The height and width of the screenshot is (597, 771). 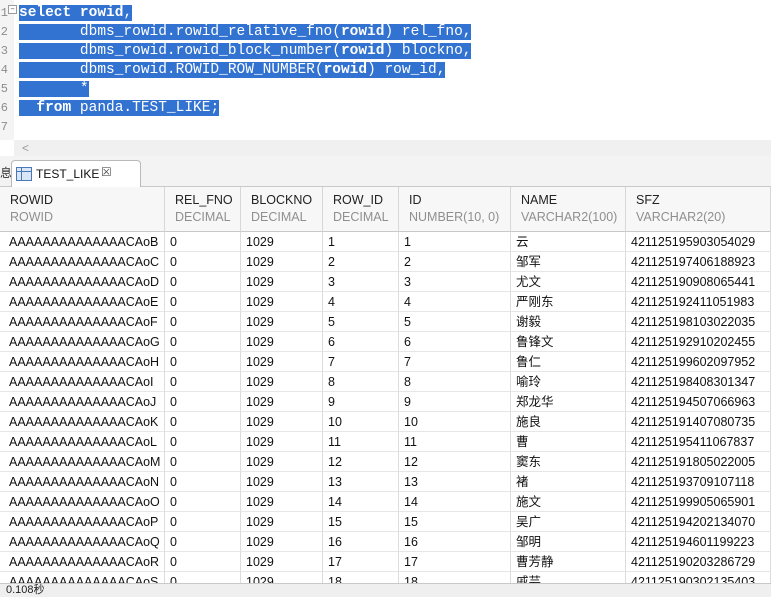 I want to click on cell-name: 郑龙华, so click(x=568, y=402).